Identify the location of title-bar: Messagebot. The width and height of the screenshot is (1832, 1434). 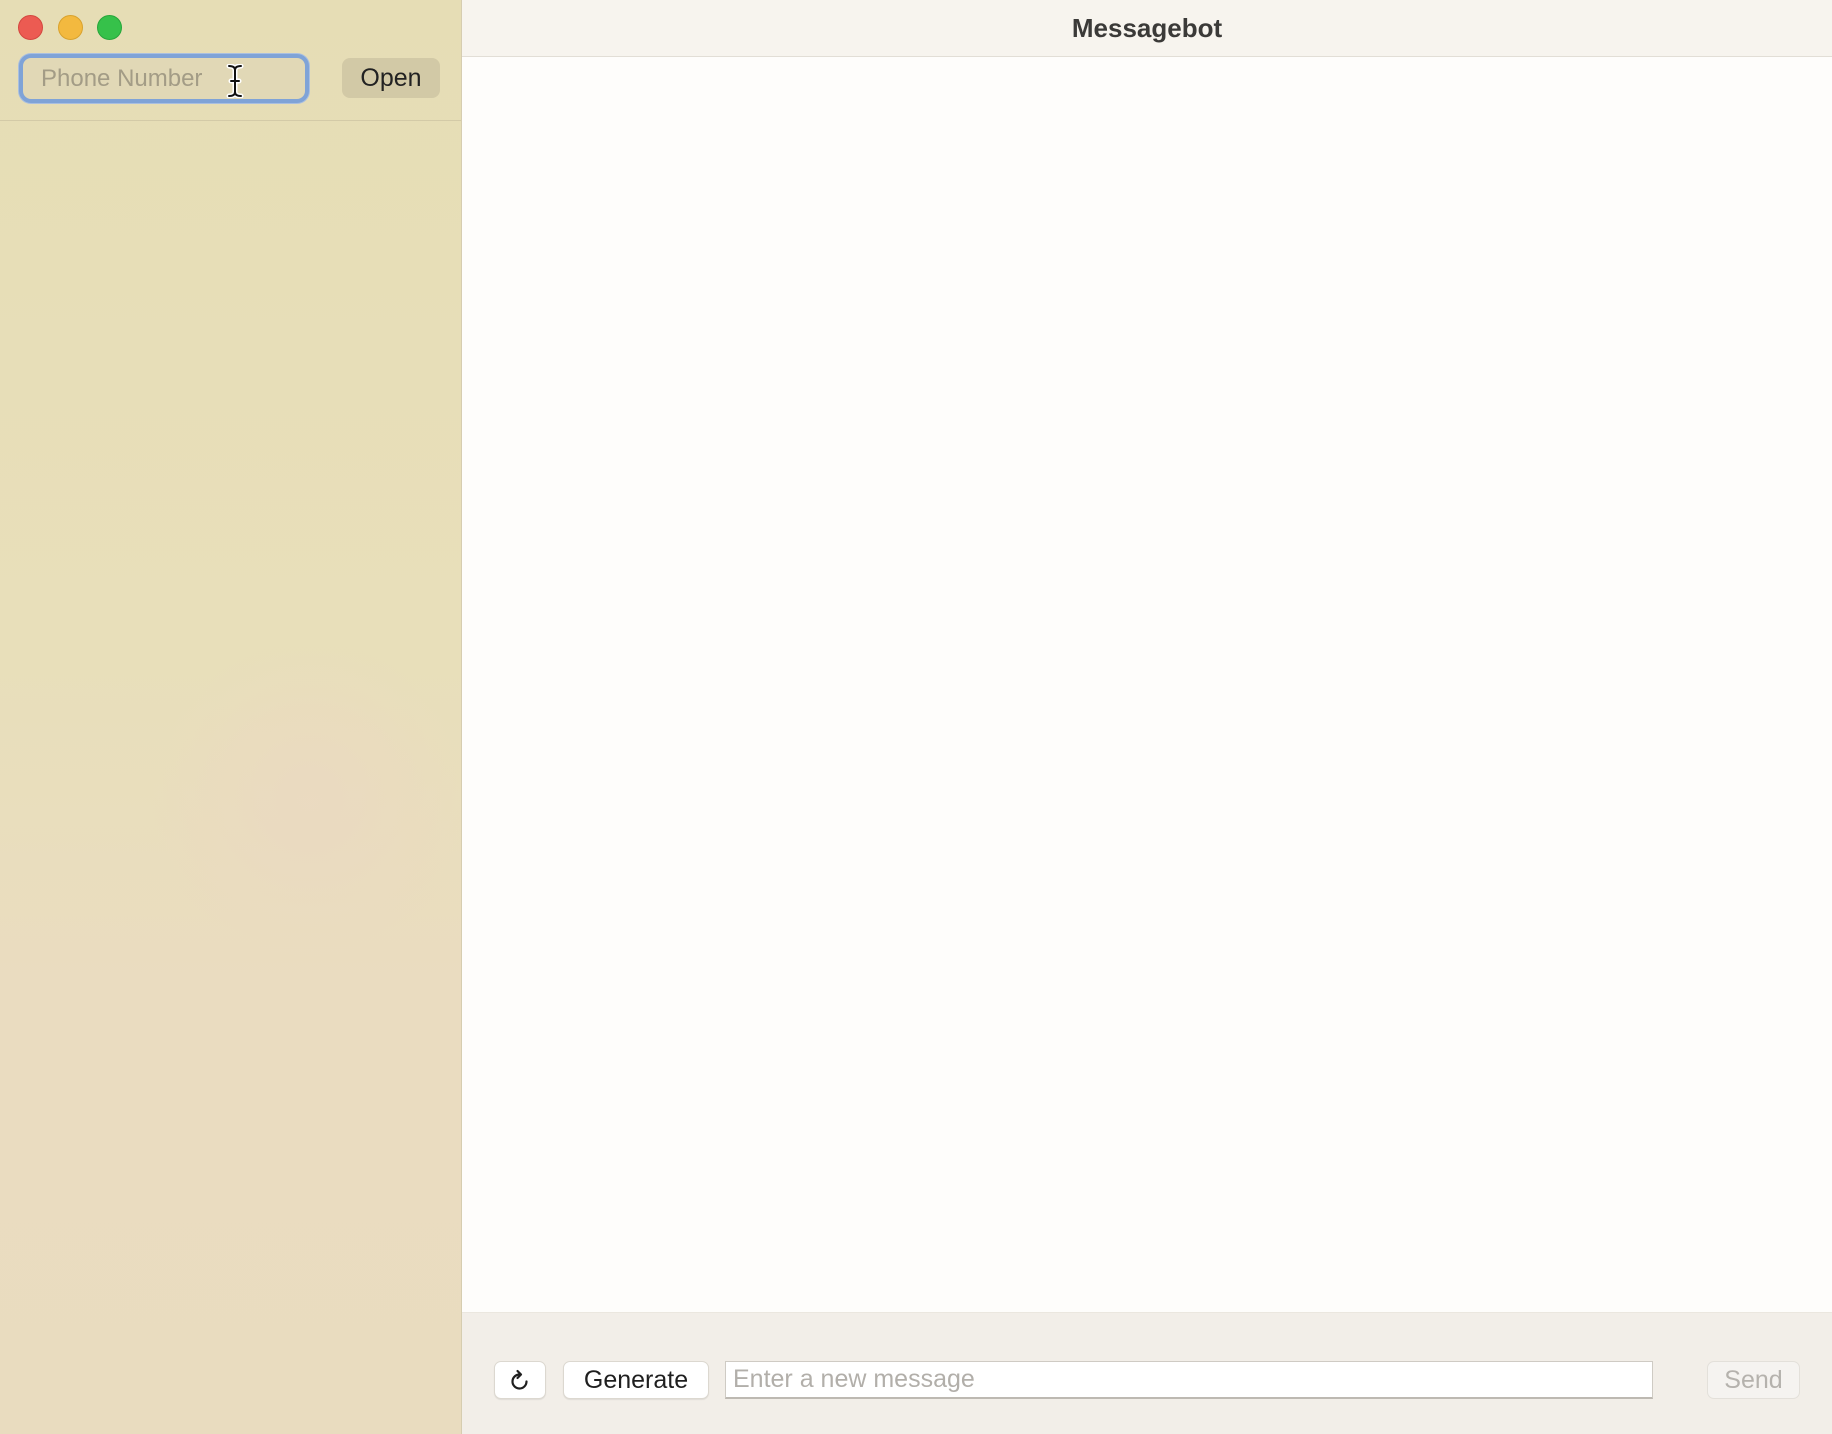
(1147, 28).